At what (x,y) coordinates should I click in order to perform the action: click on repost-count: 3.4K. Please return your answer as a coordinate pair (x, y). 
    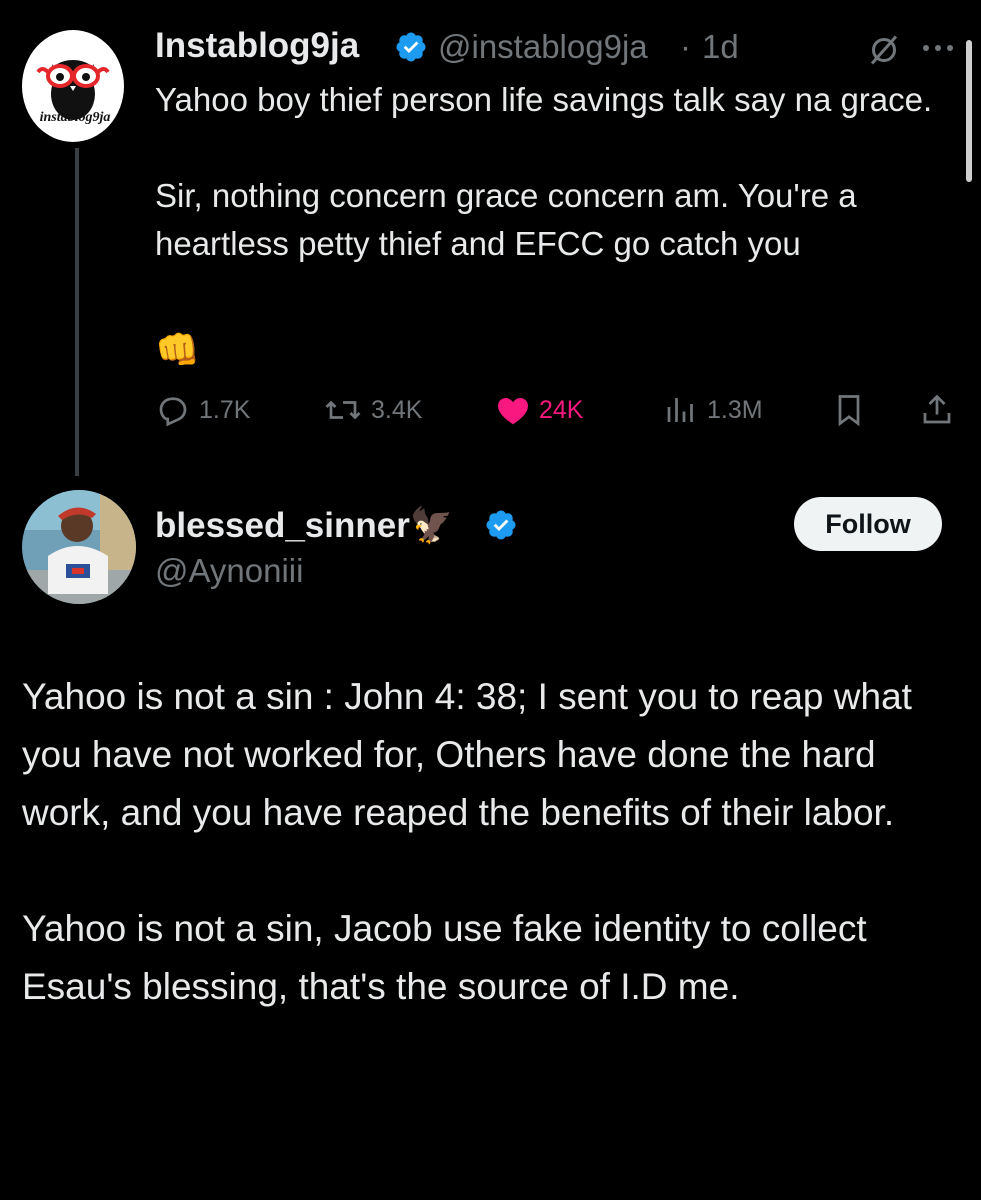
    Looking at the image, I should click on (397, 409).